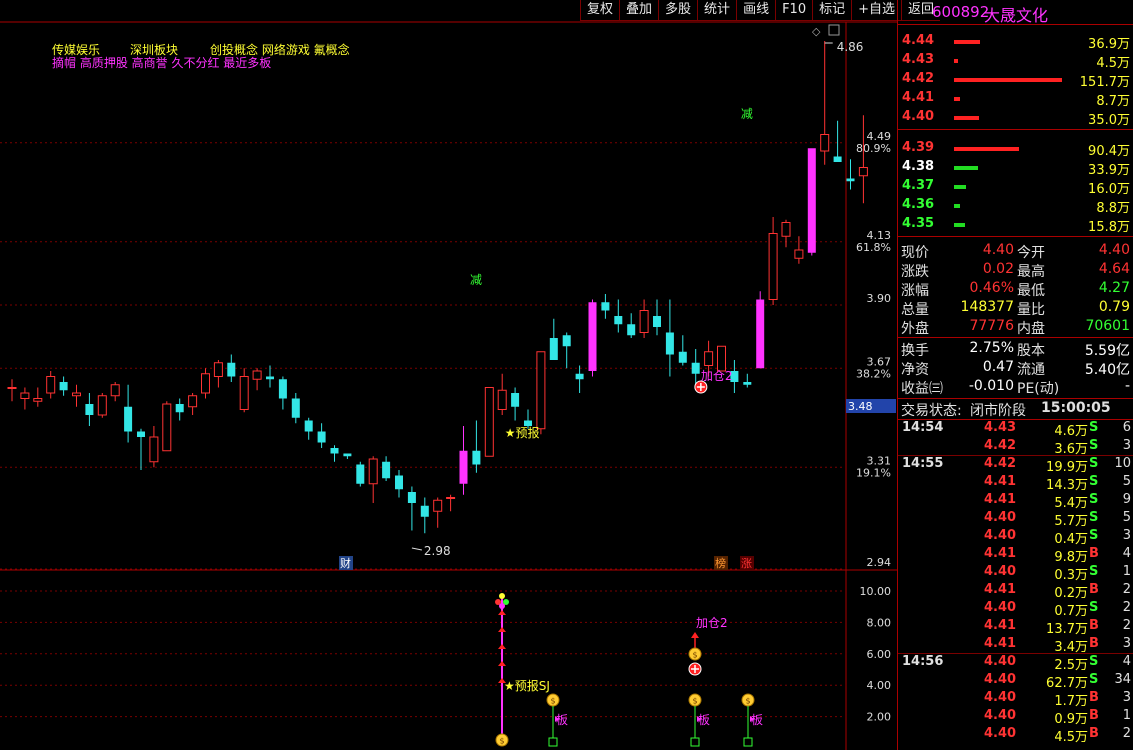 This screenshot has height=750, width=1133. Describe the element at coordinates (860, 406) in the screenshot. I see `cursor-price-label: 3.48` at that location.